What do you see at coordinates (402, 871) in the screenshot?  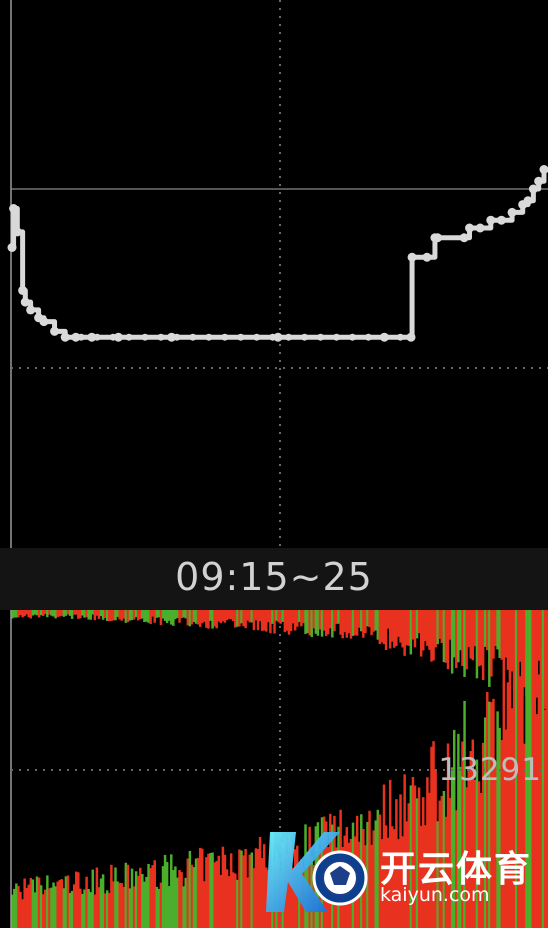 I see `watermark: 开云体育 kaiyun.com` at bounding box center [402, 871].